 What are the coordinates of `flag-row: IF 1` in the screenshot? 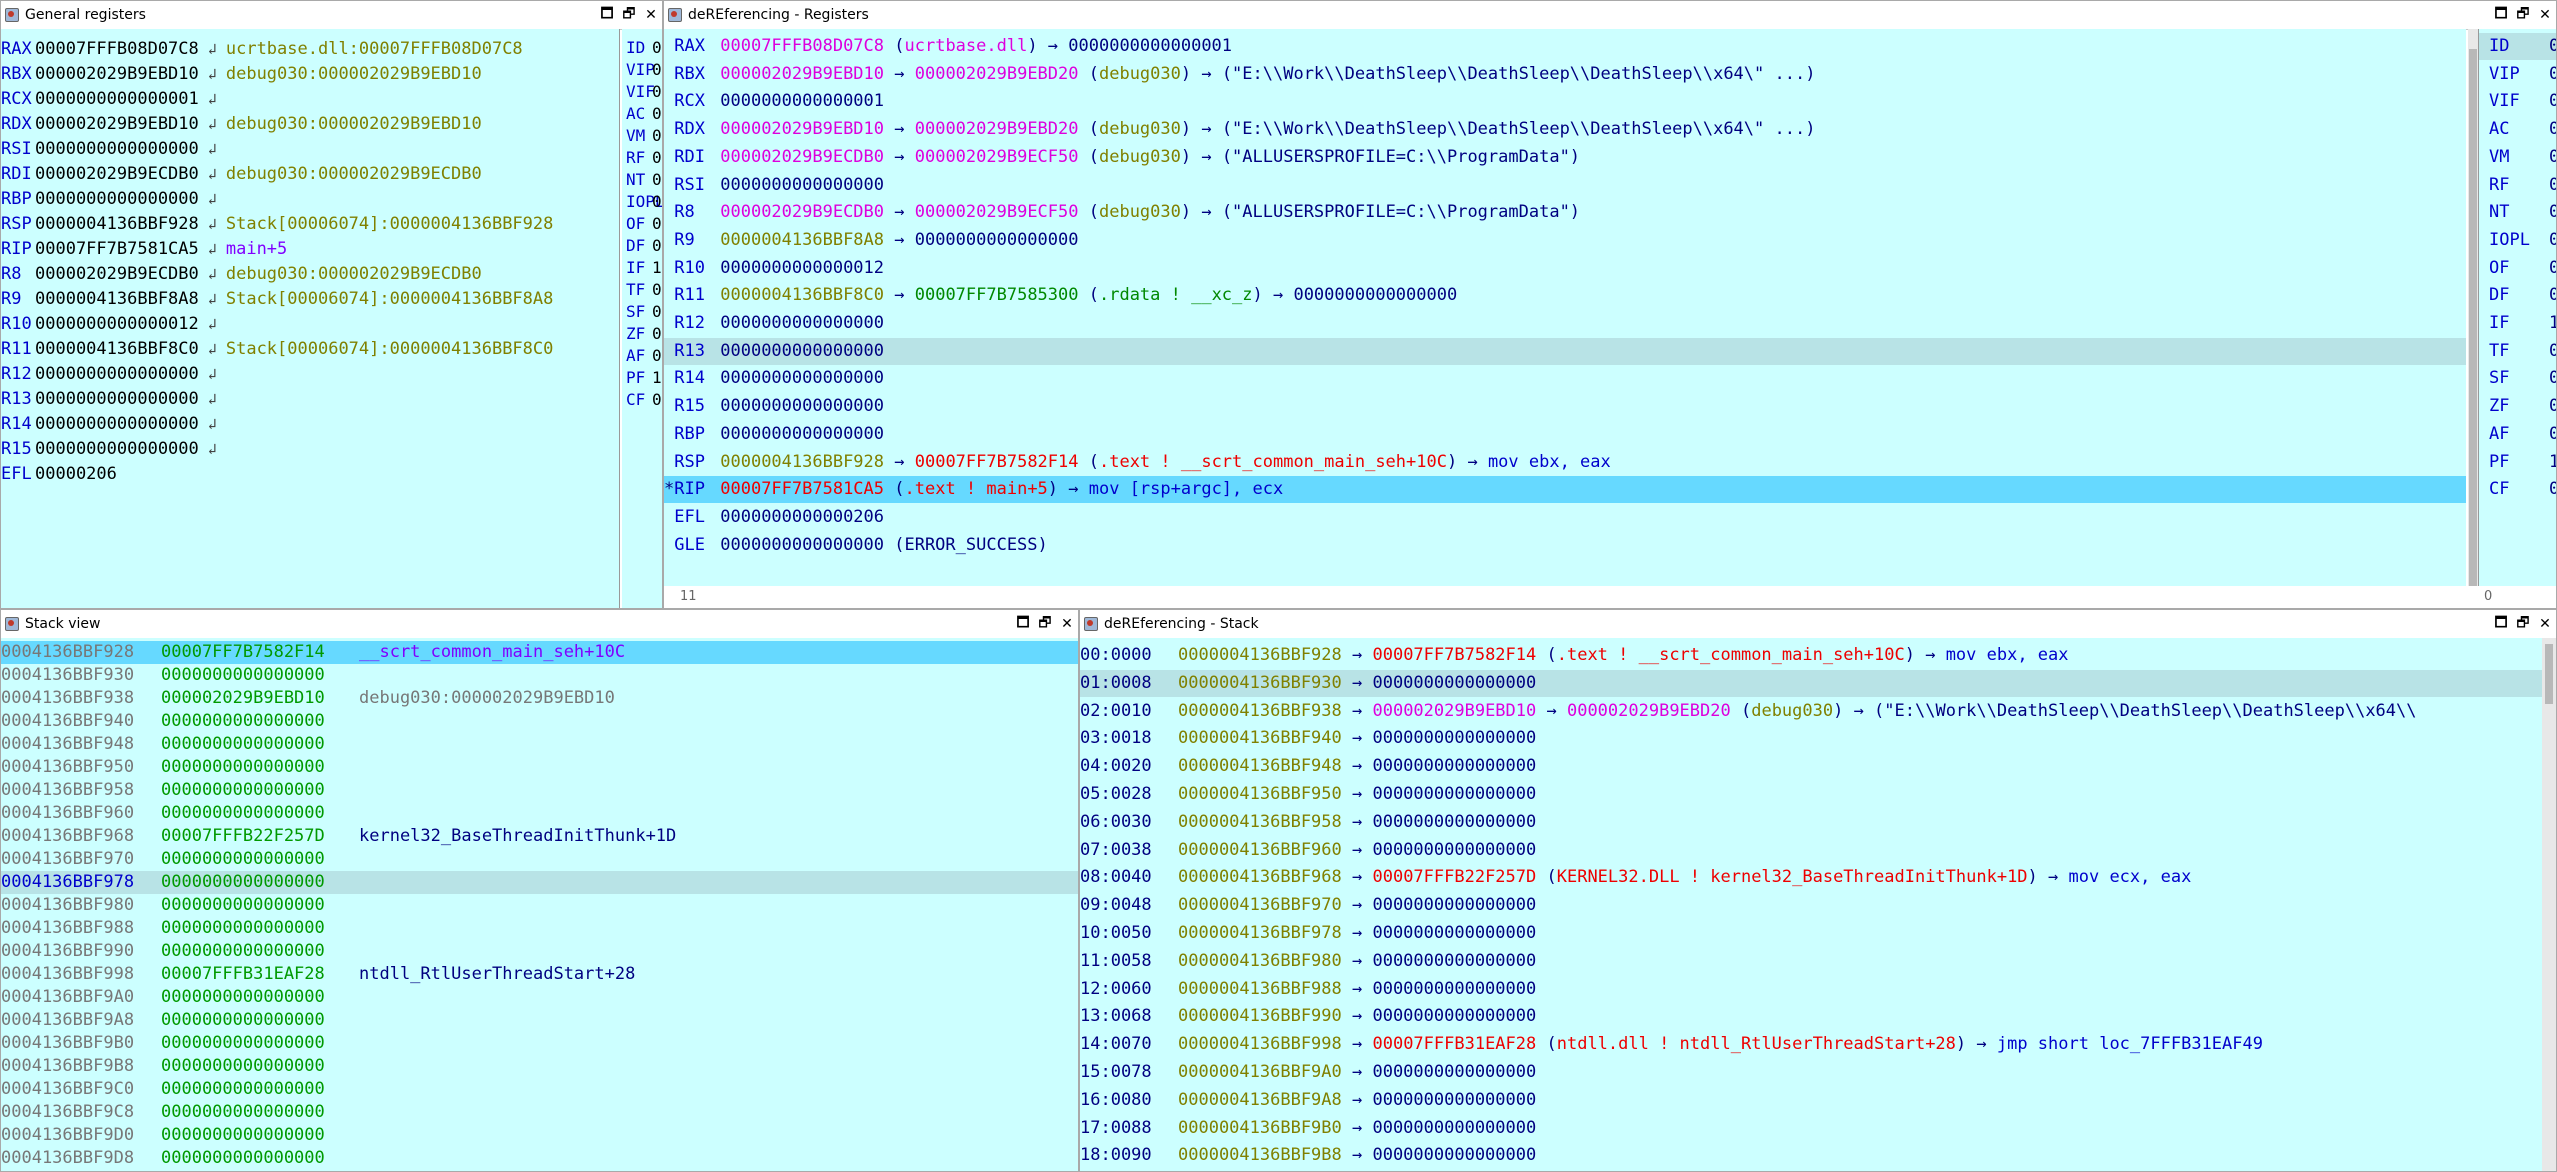 It's located at (2517, 323).